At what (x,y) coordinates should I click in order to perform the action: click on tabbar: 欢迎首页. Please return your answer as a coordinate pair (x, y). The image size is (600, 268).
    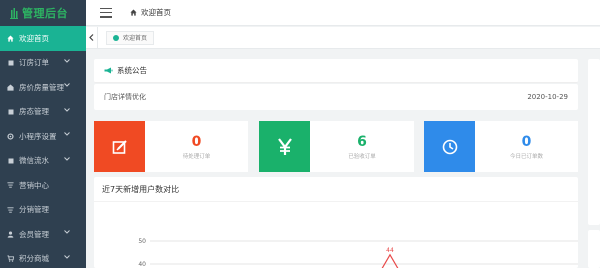
    Looking at the image, I should click on (343, 37).